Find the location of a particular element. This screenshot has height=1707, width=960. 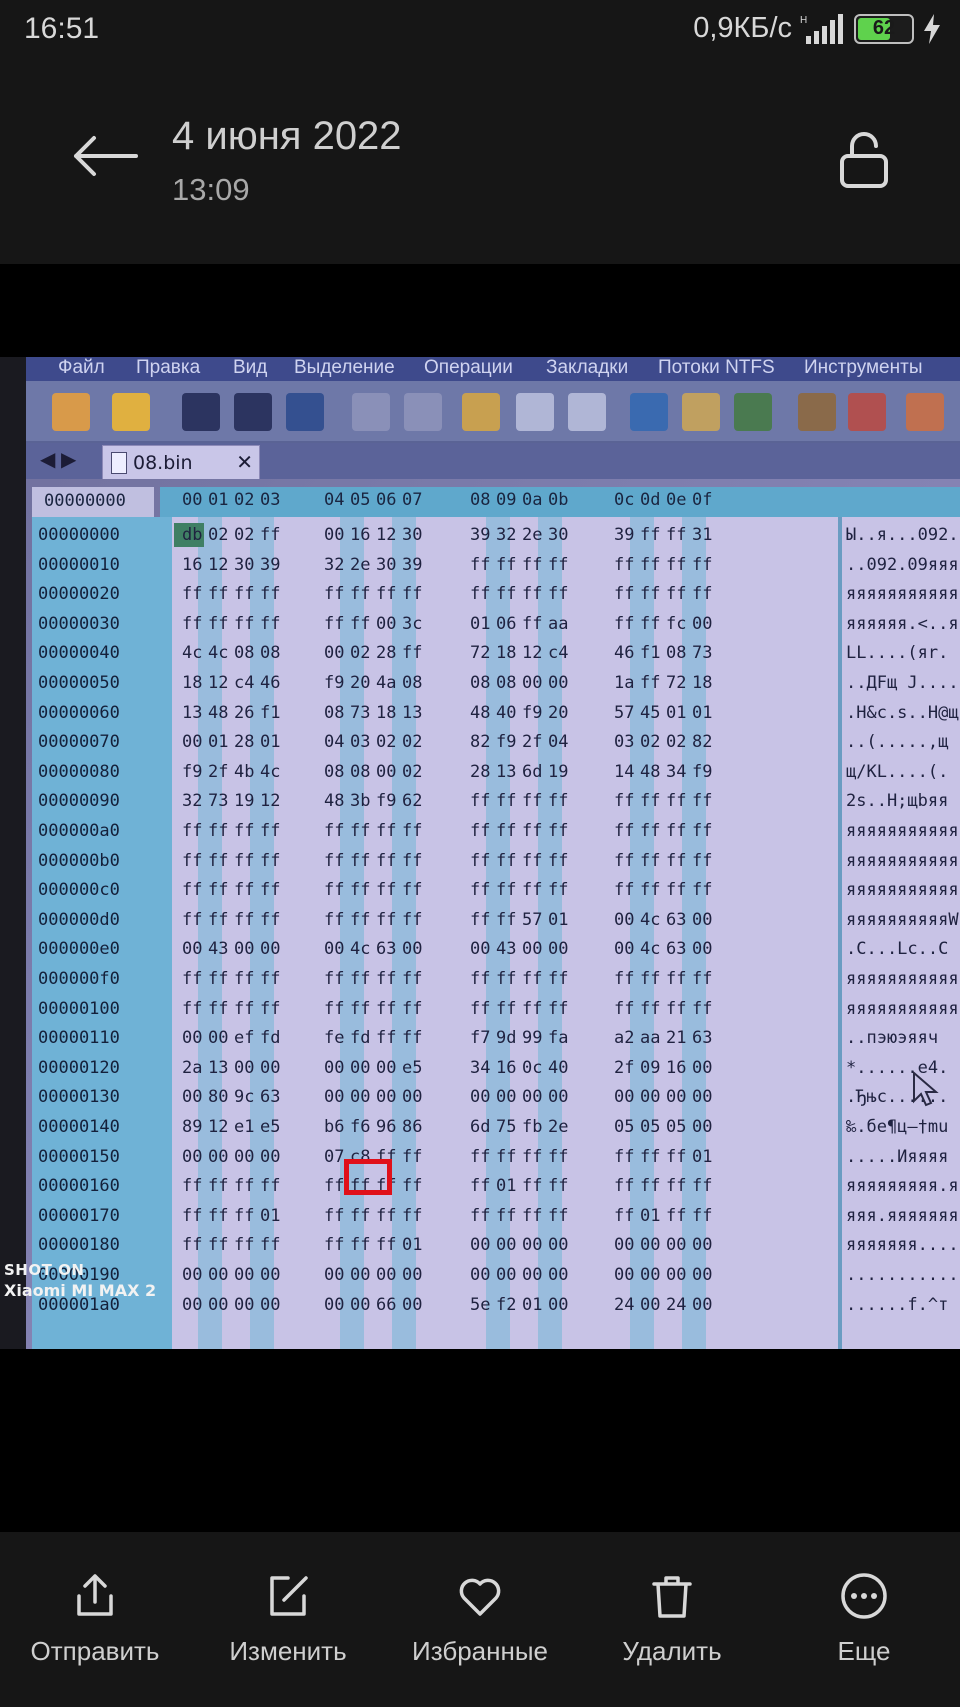

photo-date: 4 июня 2022 is located at coordinates (287, 136).